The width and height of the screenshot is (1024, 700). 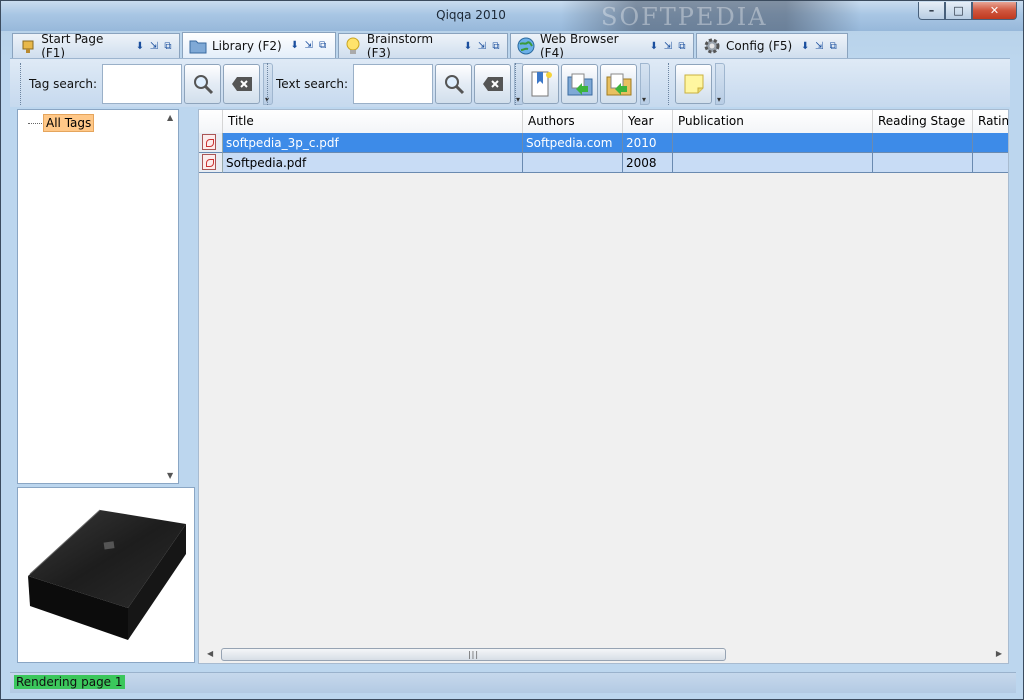 I want to click on column-header-icon, so click(x=211, y=121).